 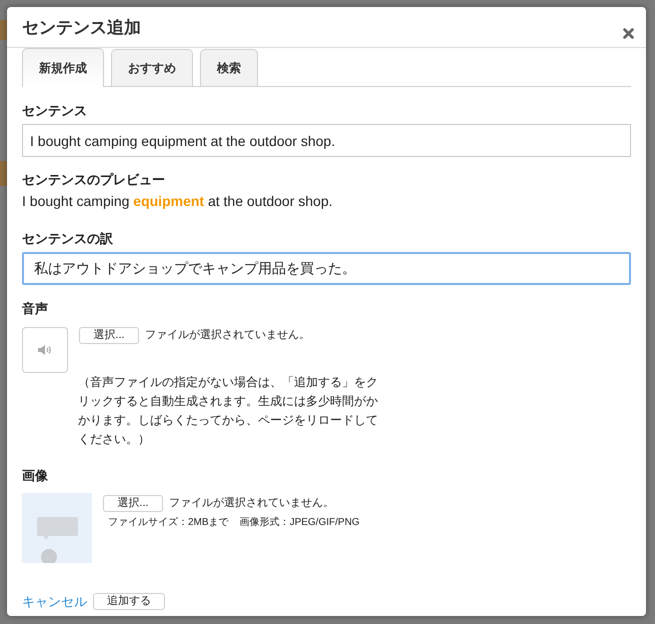 What do you see at coordinates (228, 411) in the screenshot?
I see `audio-note: （音声ファイルの指定がない場合は、「追加する」をクリックすると自動生成されます。生成には多少時間がかかります。しばらくたってから、ページをリロードしてください。）` at bounding box center [228, 411].